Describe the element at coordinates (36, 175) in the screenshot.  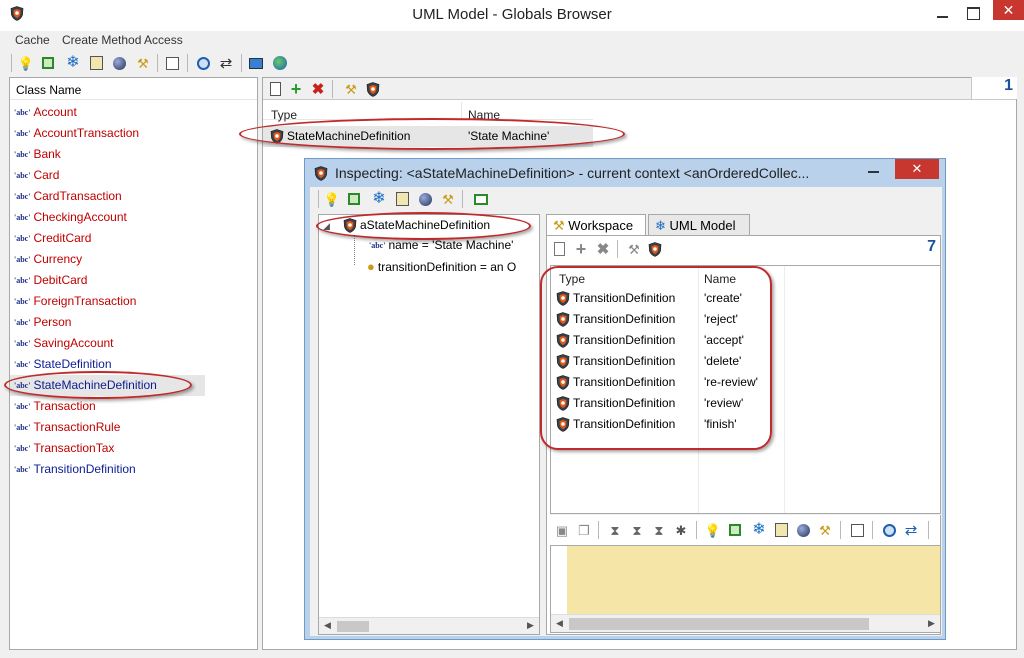
I see `class-list-item: 'abc' Card` at that location.